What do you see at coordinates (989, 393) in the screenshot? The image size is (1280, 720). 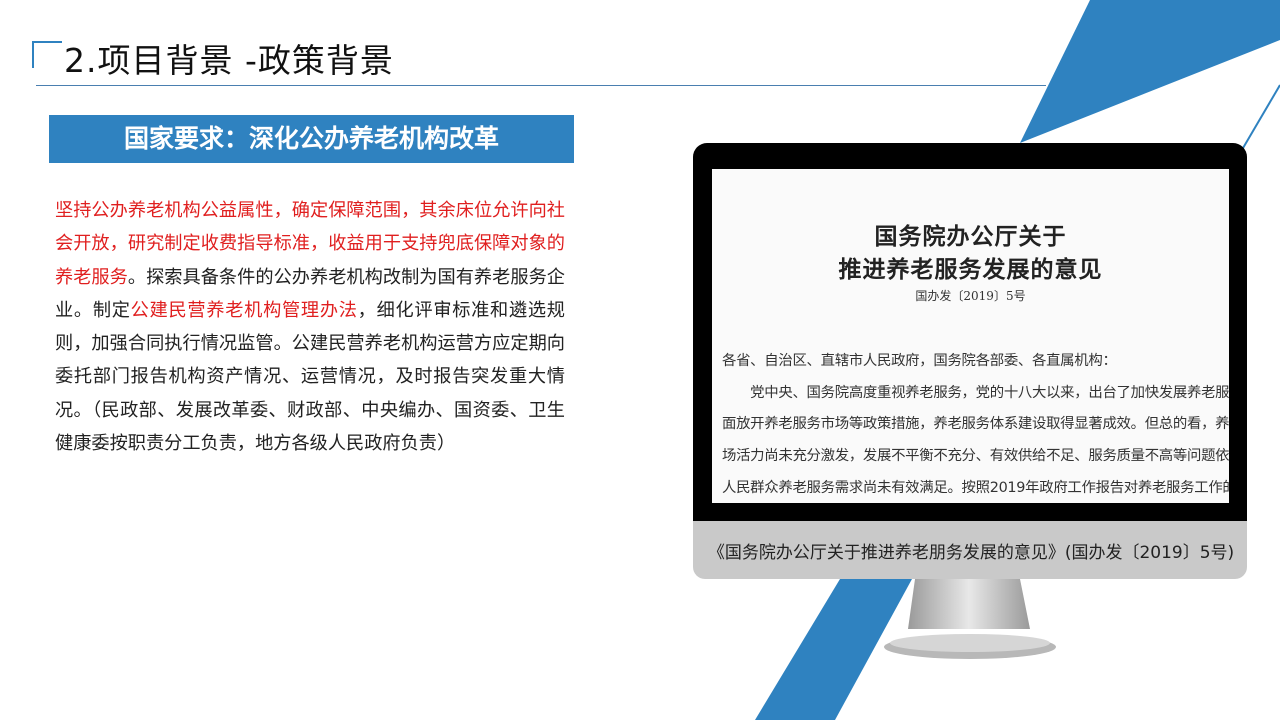 I see `document-line: 党中央、国务院高度重视养老服务，党的十八大以来，出台了加快发展养老服务业、全` at bounding box center [989, 393].